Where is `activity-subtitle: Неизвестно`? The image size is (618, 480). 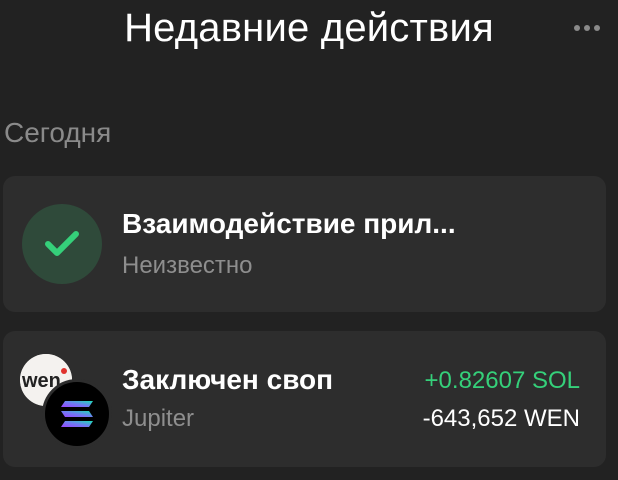 activity-subtitle: Неизвестно is located at coordinates (187, 265).